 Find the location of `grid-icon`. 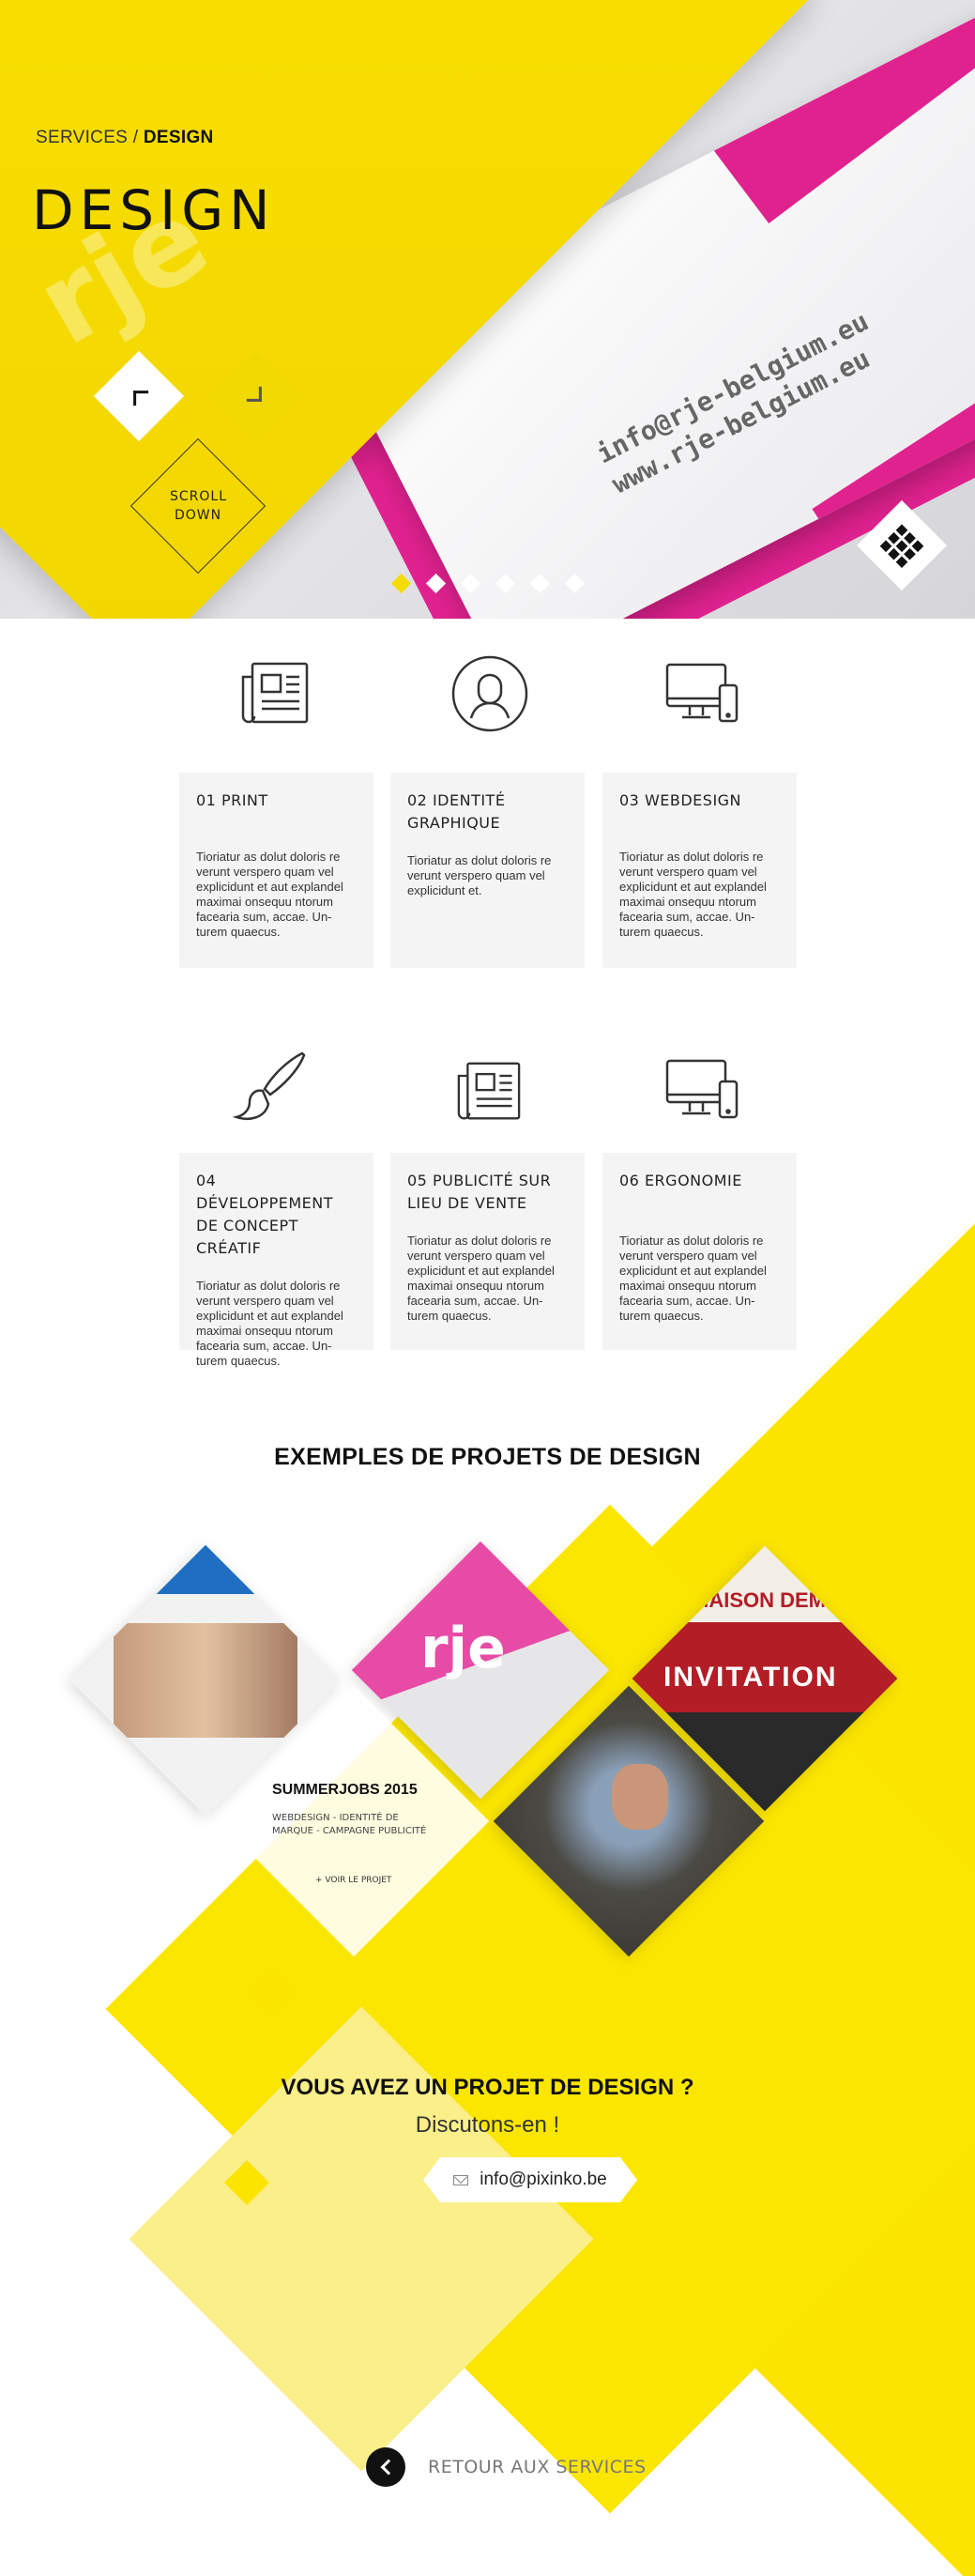

grid-icon is located at coordinates (901, 545).